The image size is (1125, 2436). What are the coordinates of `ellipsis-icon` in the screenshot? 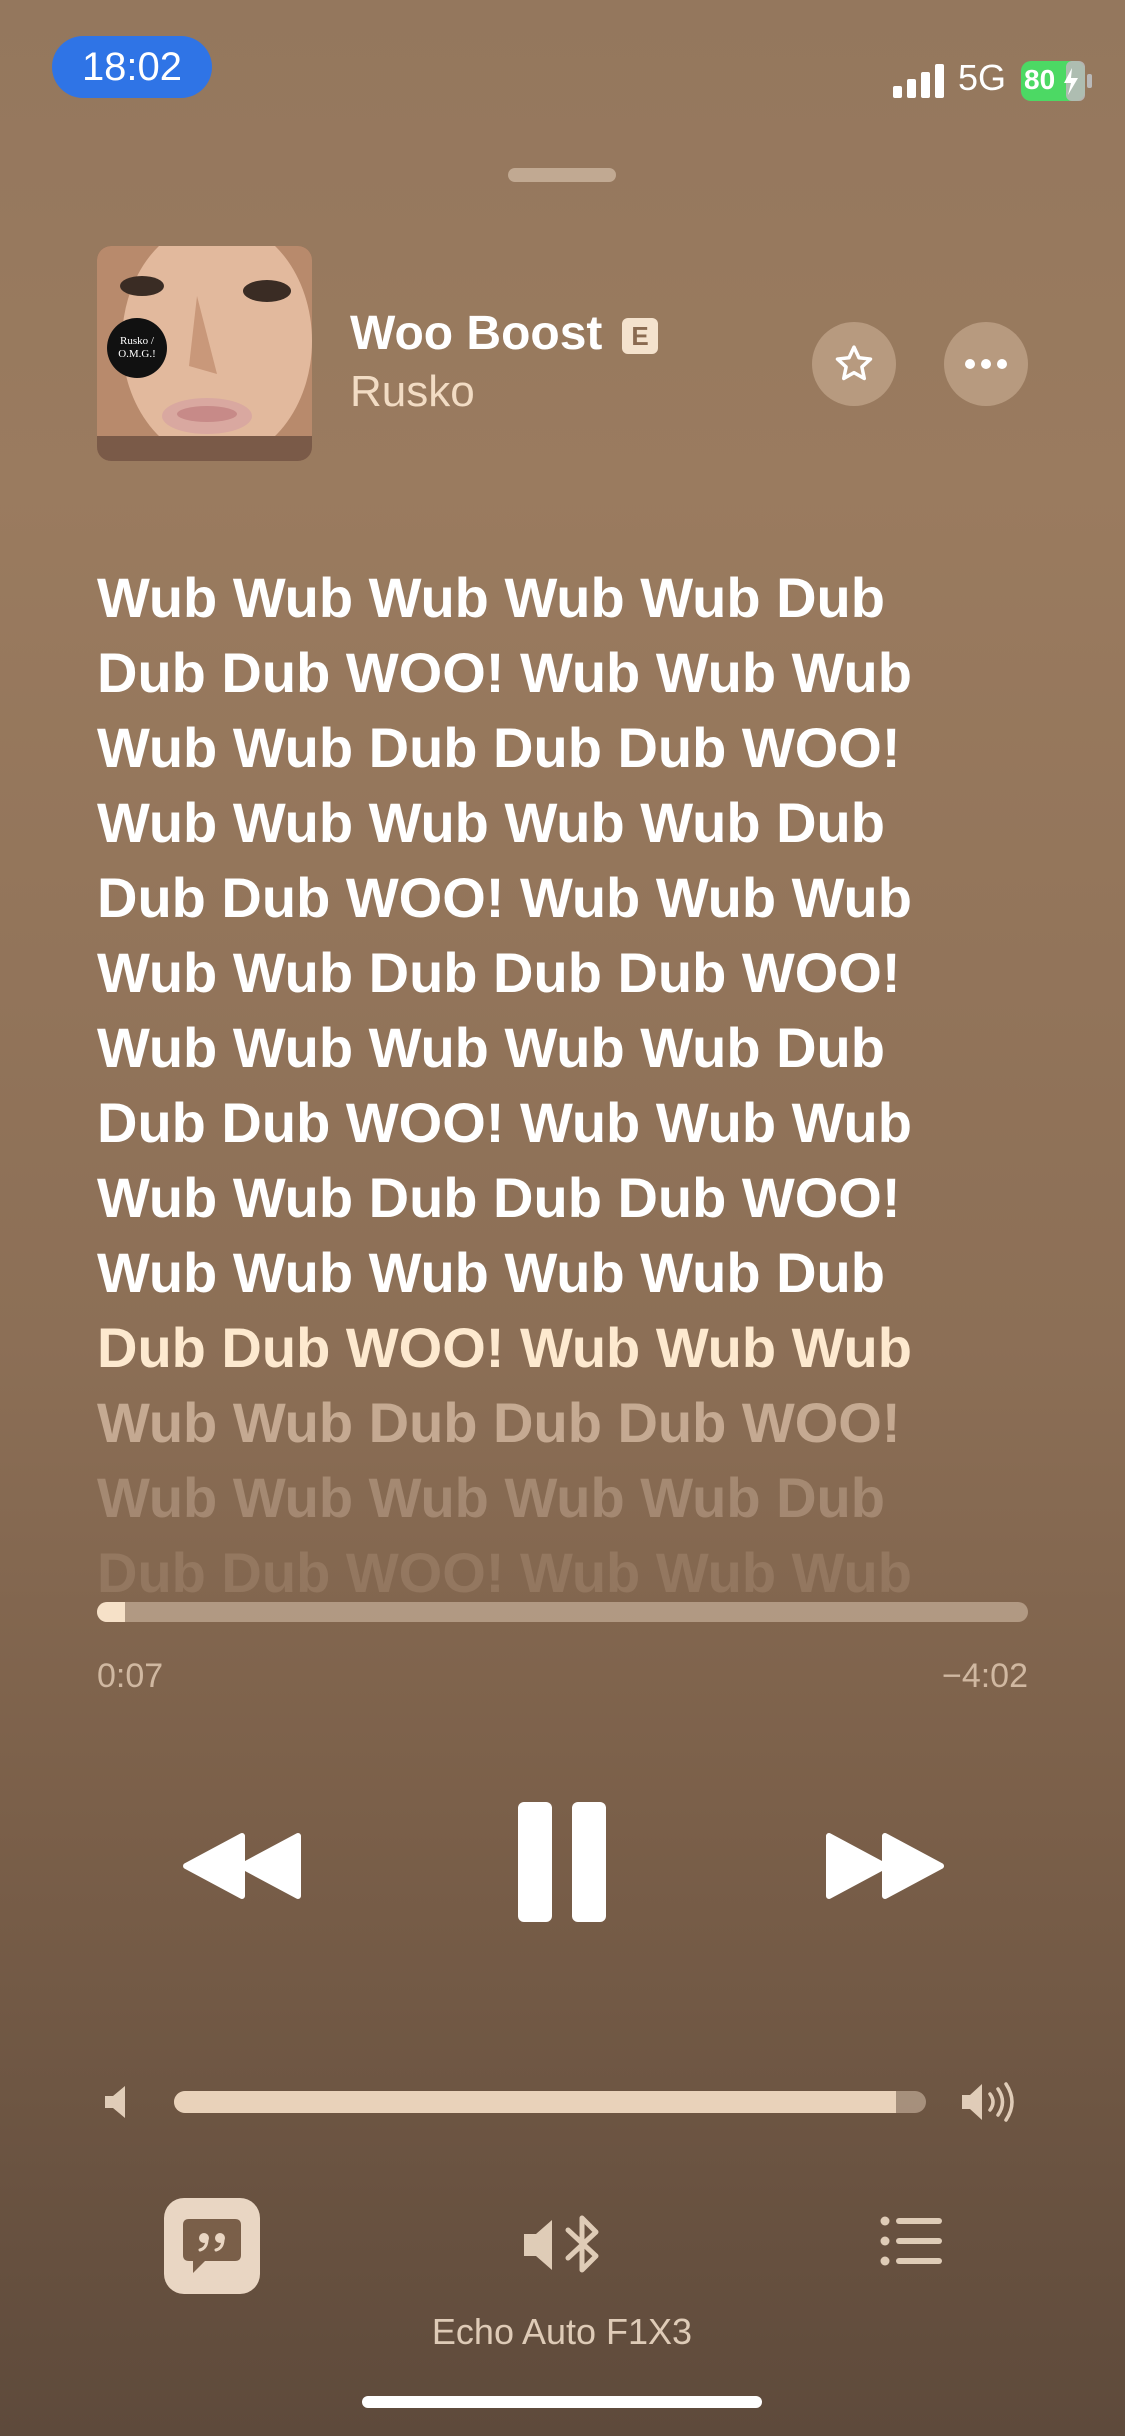 It's located at (986, 364).